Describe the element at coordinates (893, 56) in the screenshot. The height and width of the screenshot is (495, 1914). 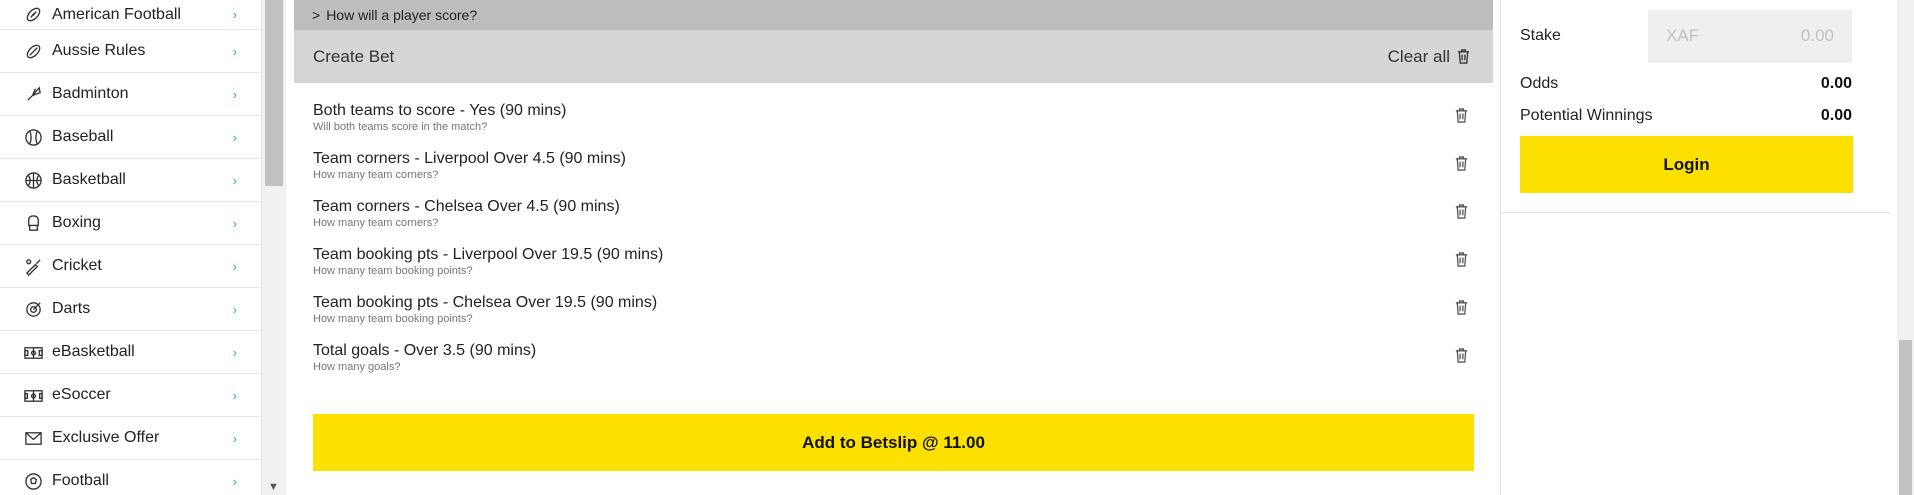
I see `create-bet-header: Create Bet Clear all` at that location.